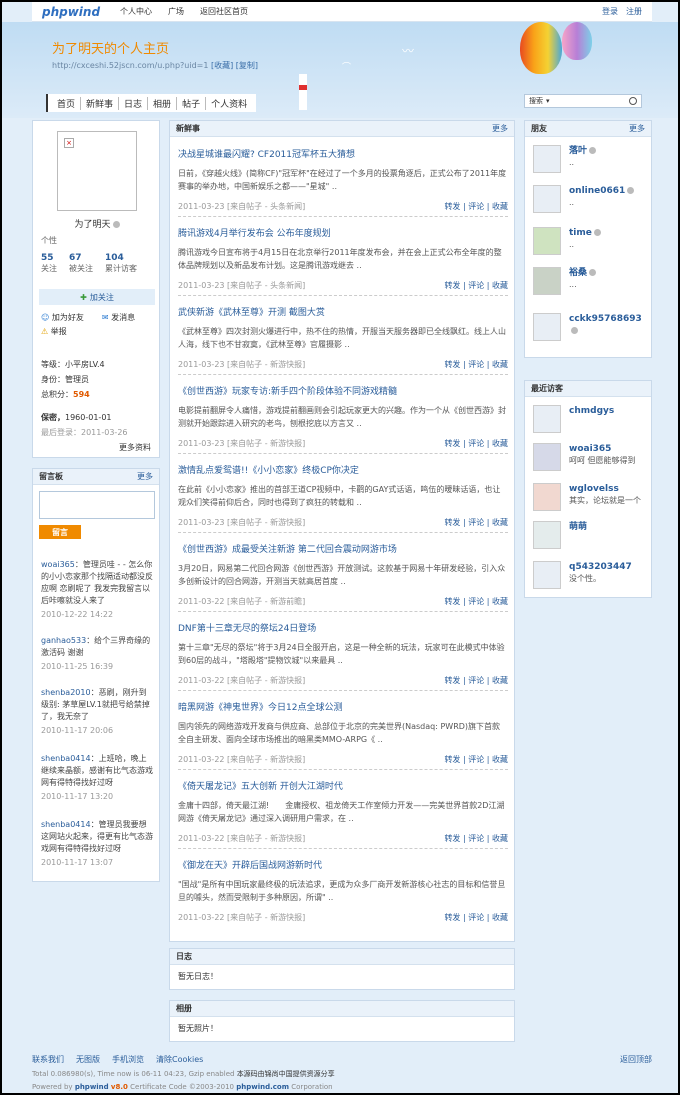 The image size is (680, 1095). What do you see at coordinates (224, 11) in the screenshot?
I see `top-nav-back-home: 返回社区首页` at bounding box center [224, 11].